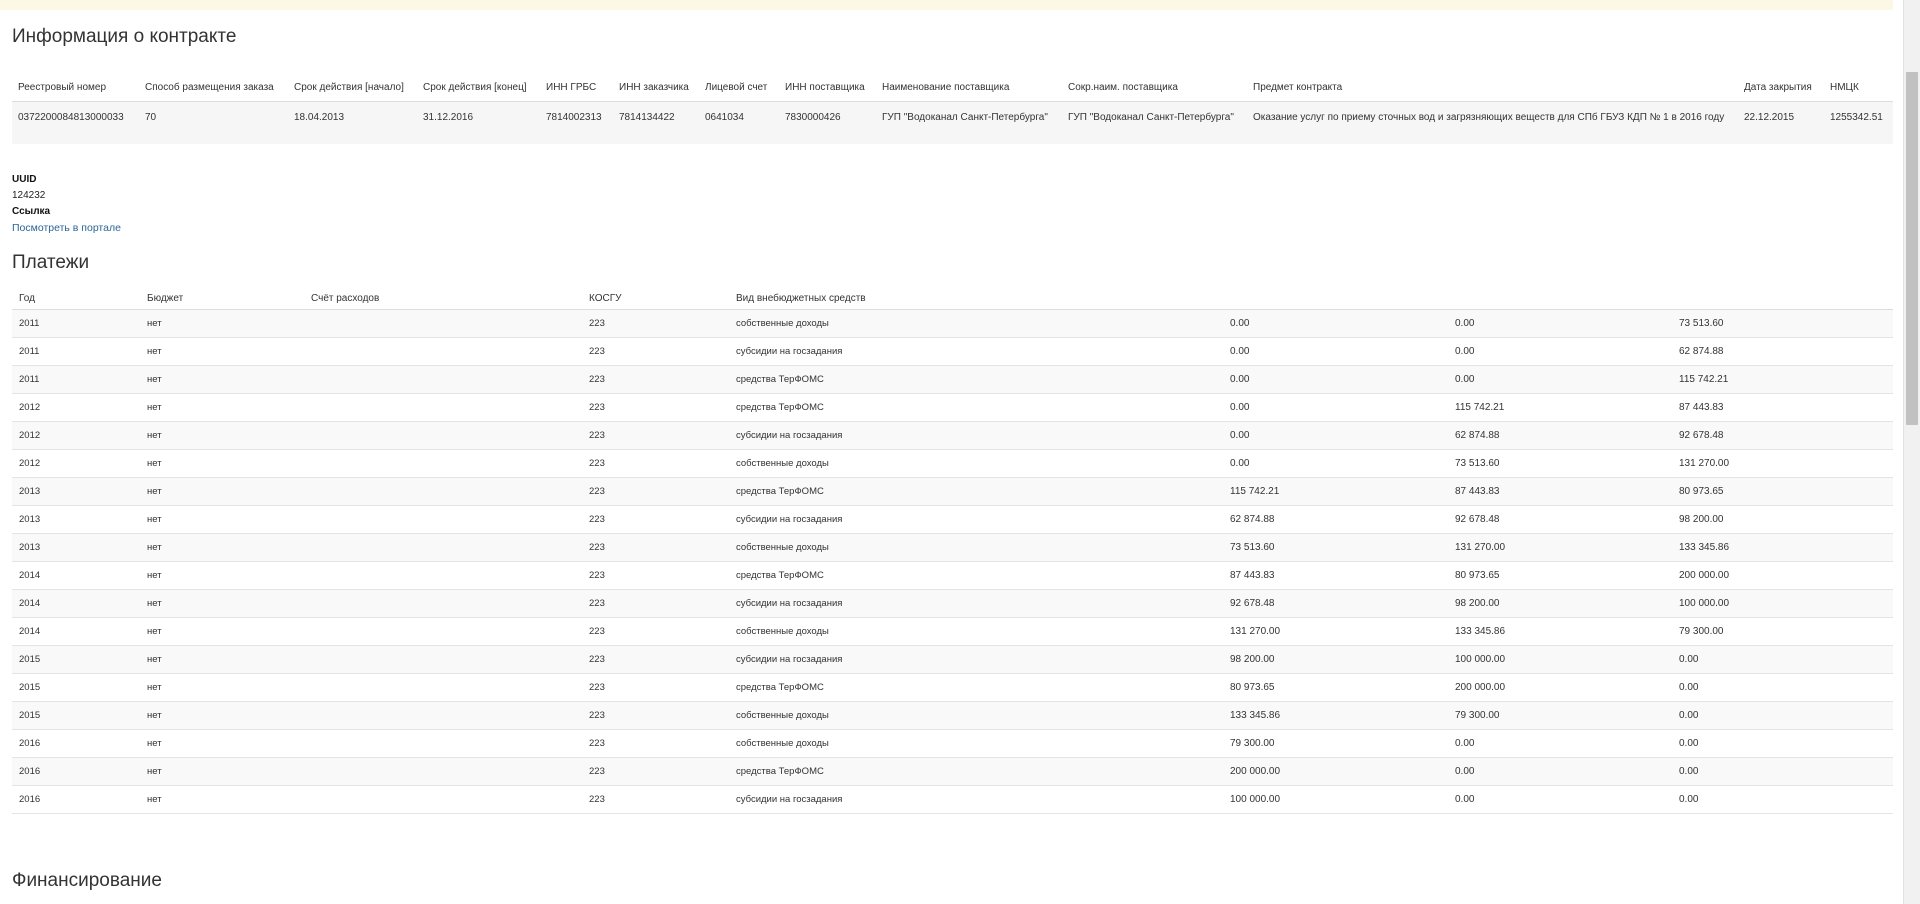 Image resolution: width=1920 pixels, height=904 pixels. What do you see at coordinates (969, 122) in the screenshot?
I see `cell-supplier-name: ГУП "Водоканал Санкт-Петербурга"` at bounding box center [969, 122].